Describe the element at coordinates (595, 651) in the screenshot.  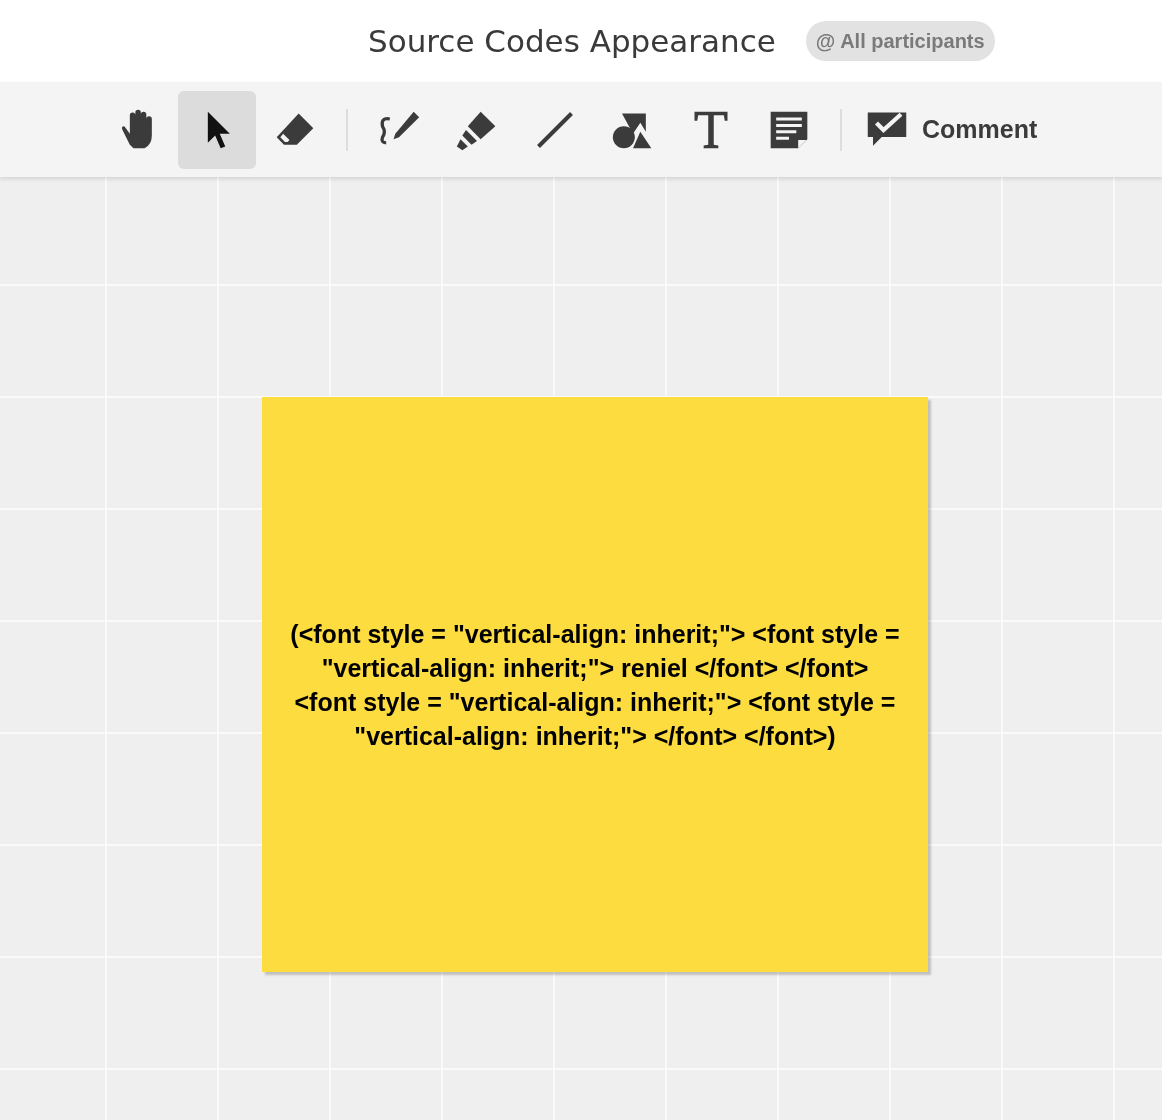
I see `note-text: (<font style = "vertical-align: inherit;"> <font style = "vertical-align: inherit;"> reniel </font> </font>` at that location.